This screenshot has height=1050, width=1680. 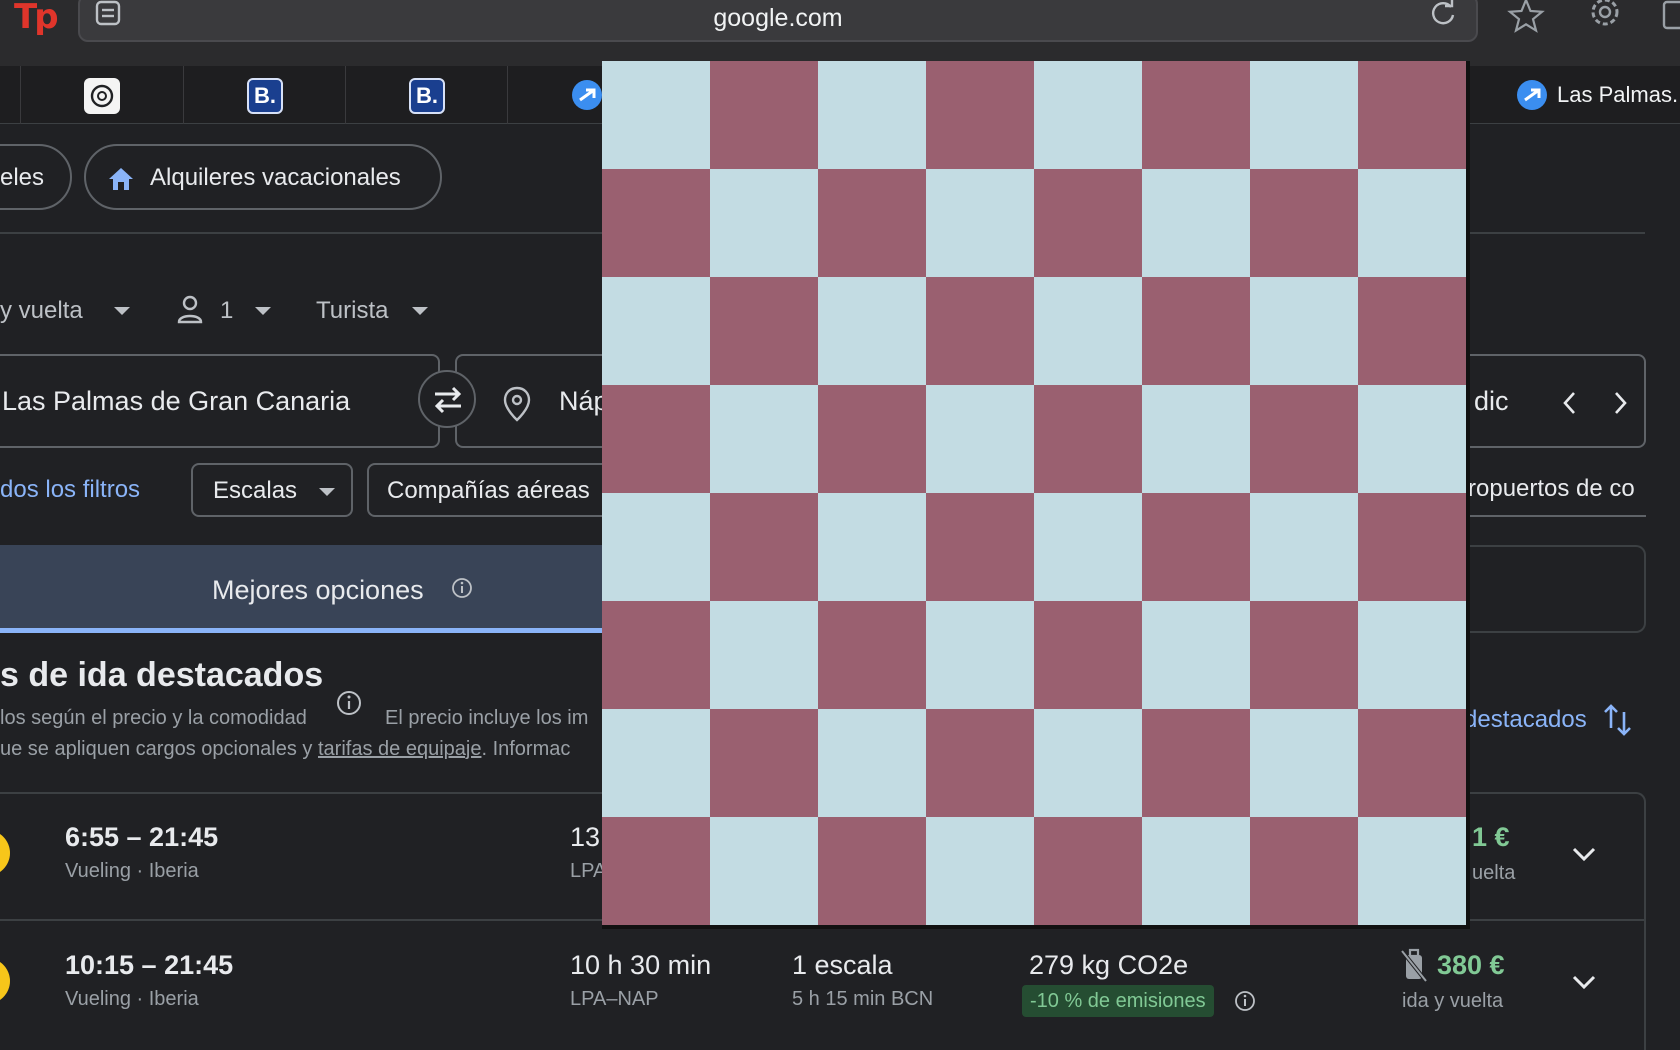 What do you see at coordinates (492, 490) in the screenshot?
I see `airlines-filter: Compañías aéreas` at bounding box center [492, 490].